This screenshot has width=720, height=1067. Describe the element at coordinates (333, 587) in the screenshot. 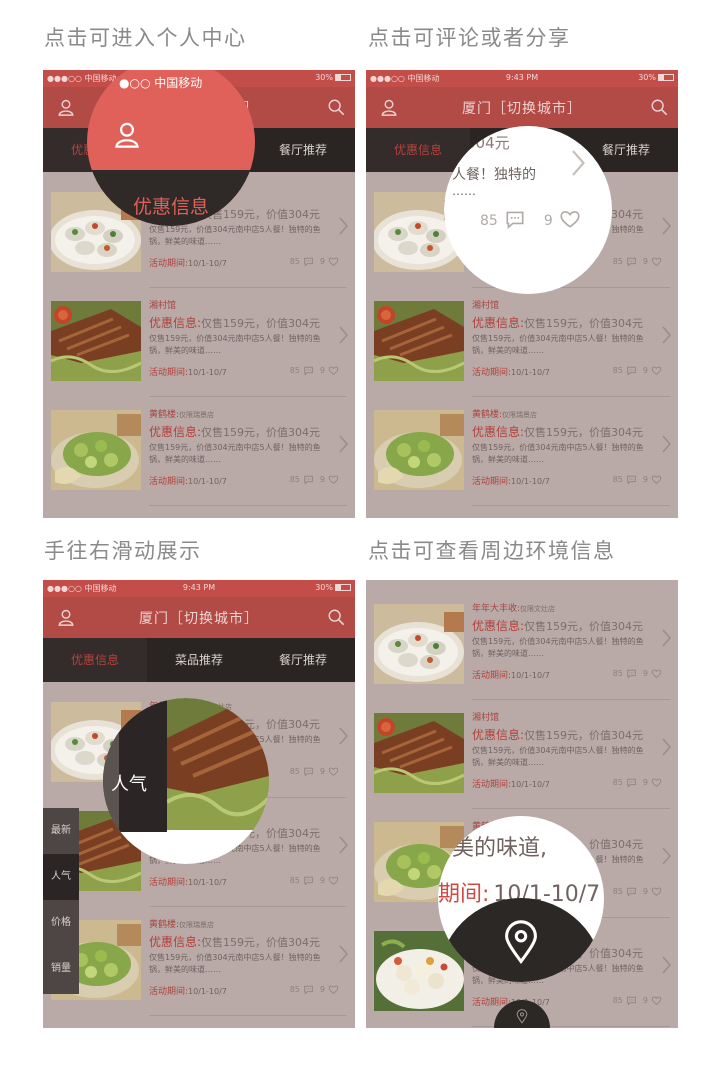

I see `battery-indicator: 30%` at that location.